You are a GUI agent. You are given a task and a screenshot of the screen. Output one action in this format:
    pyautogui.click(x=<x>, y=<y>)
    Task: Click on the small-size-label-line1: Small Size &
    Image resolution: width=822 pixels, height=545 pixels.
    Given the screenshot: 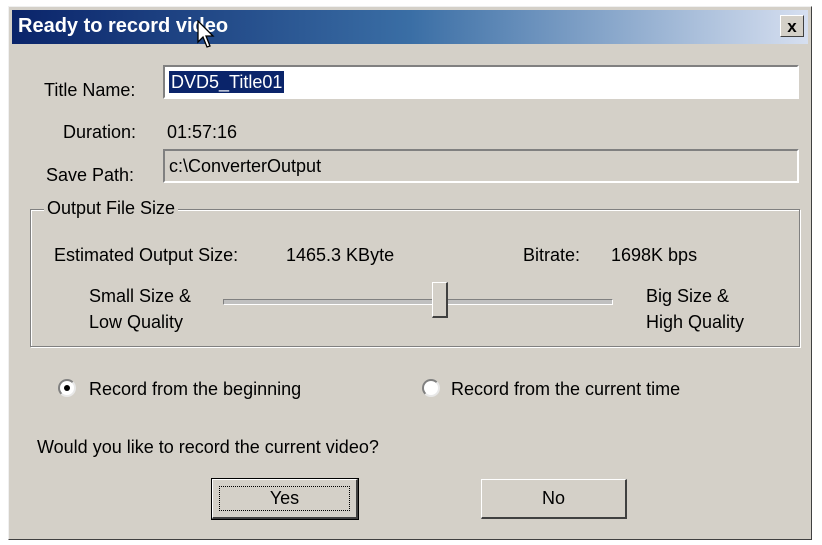 What is the action you would take?
    pyautogui.click(x=140, y=296)
    